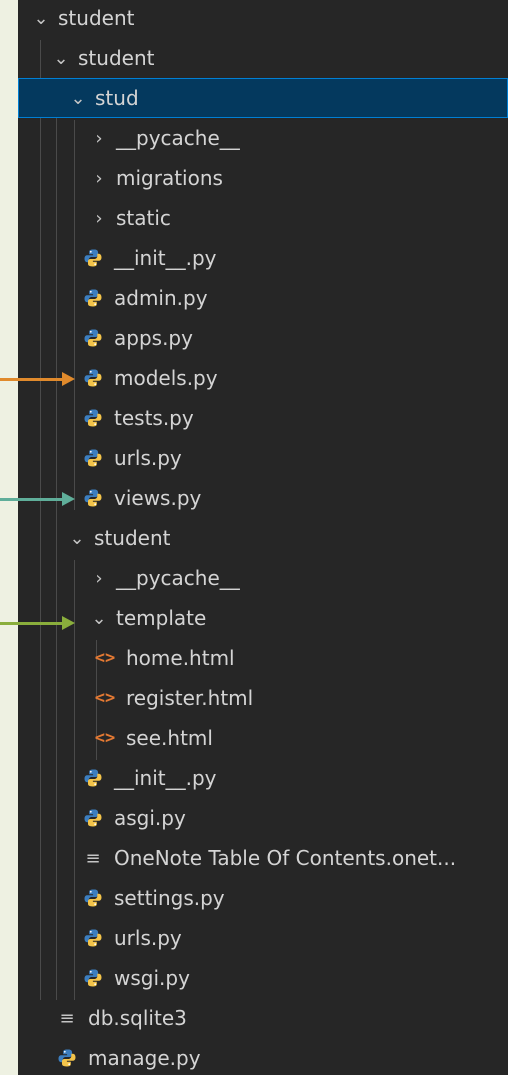 This screenshot has height=1075, width=508. What do you see at coordinates (263, 658) in the screenshot?
I see `file-item: <> home.html` at bounding box center [263, 658].